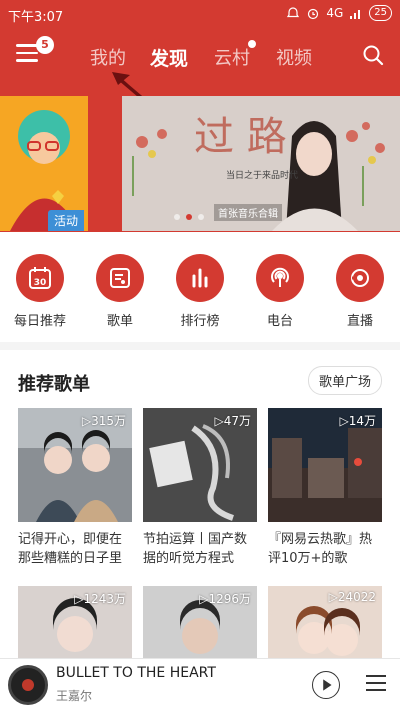 The image size is (400, 711). Describe the element at coordinates (200, 55) in the screenshot. I see `top-navigation: 5 我的 发现 云村 视频` at that location.